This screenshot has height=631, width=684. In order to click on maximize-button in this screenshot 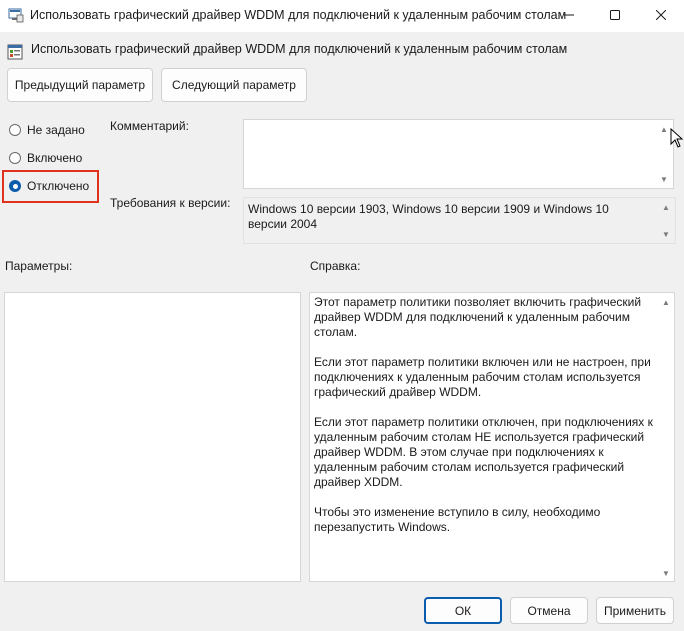, I will do `click(615, 15)`.